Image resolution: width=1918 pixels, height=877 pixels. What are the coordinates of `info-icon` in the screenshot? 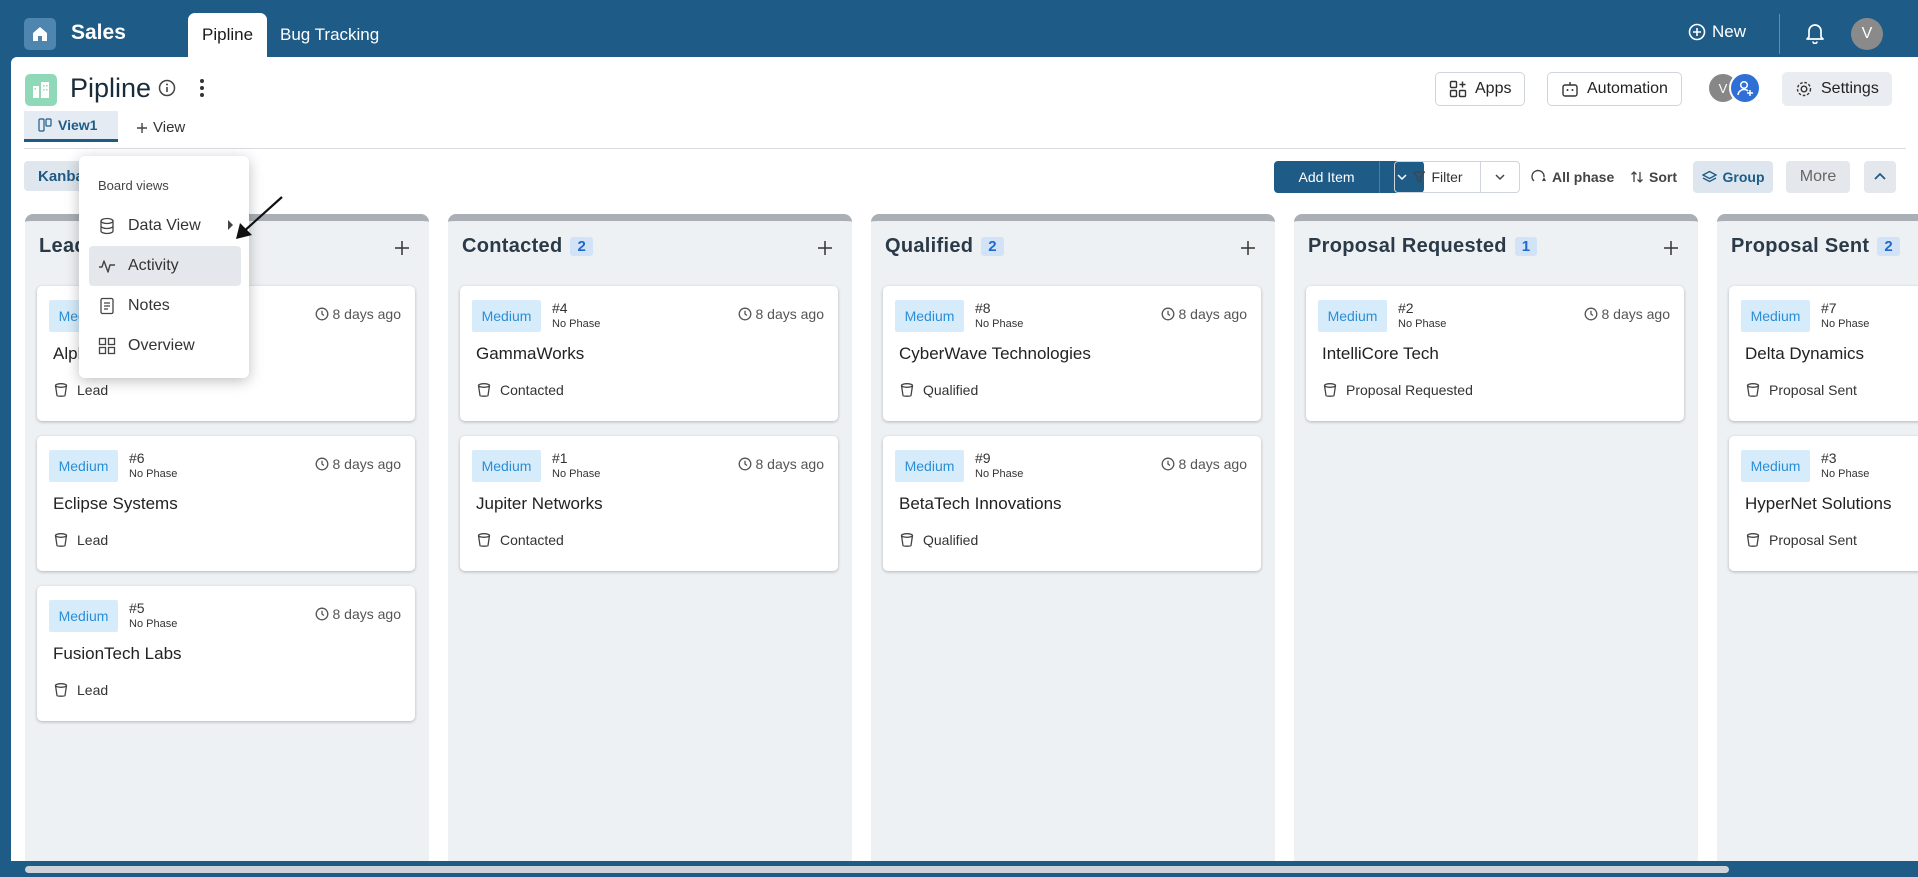 It's located at (167, 90).